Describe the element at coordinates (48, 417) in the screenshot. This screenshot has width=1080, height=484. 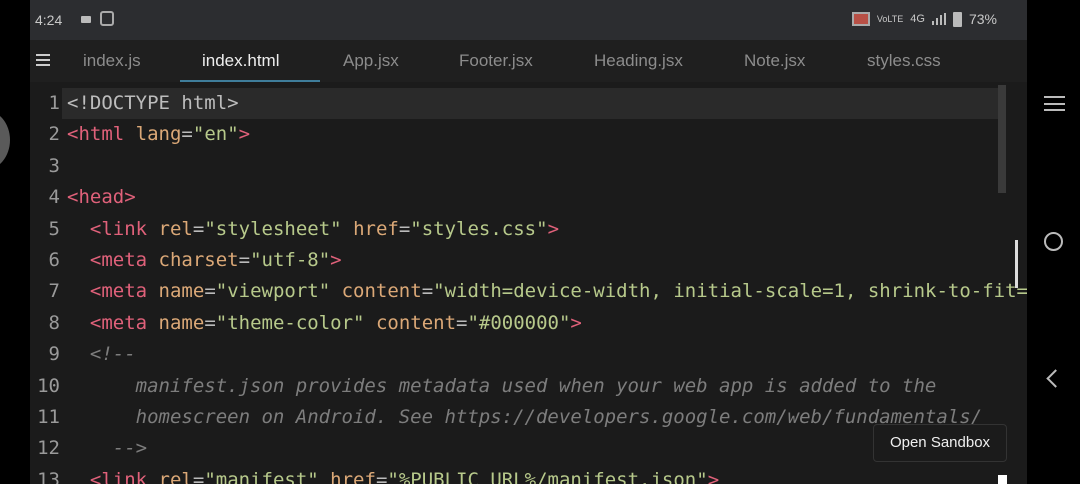
I see `line-number: 11` at that location.